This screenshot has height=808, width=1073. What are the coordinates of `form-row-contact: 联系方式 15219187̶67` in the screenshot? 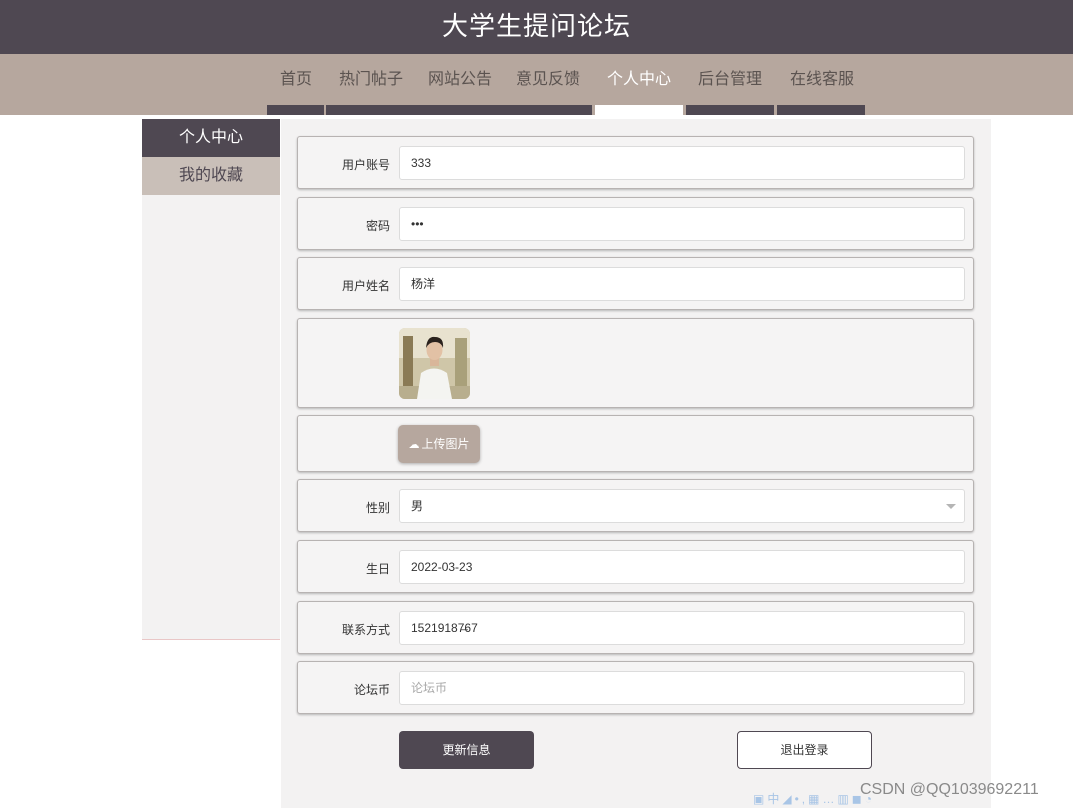 It's located at (635, 627).